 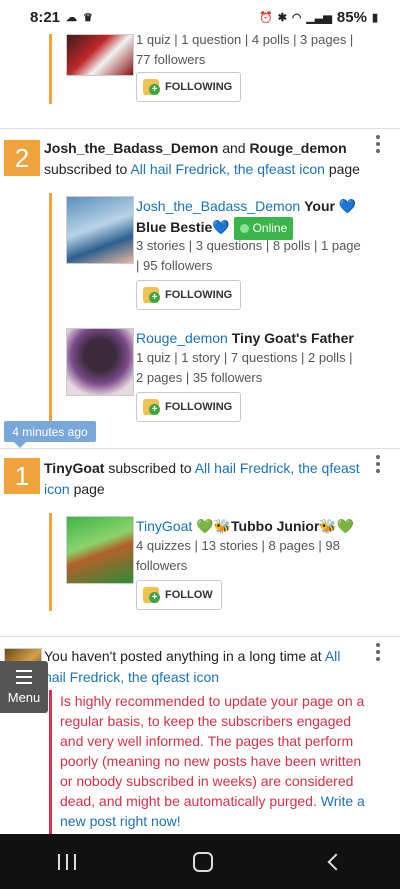 What do you see at coordinates (351, 17) in the screenshot?
I see `battery-percent: 85%` at bounding box center [351, 17].